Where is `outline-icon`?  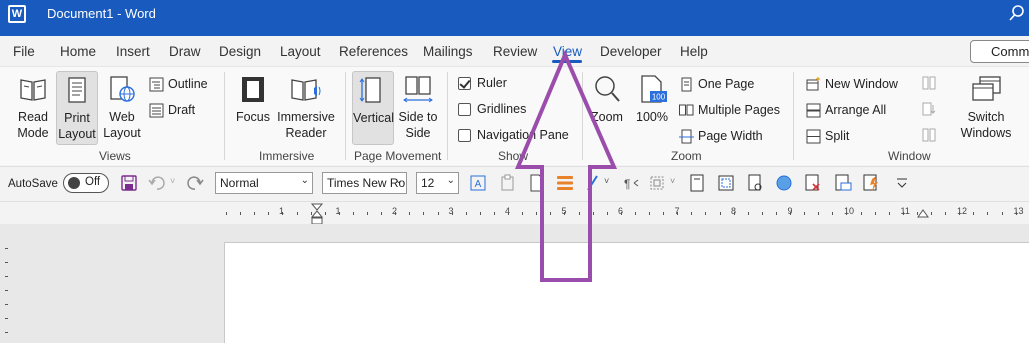 outline-icon is located at coordinates (156, 84).